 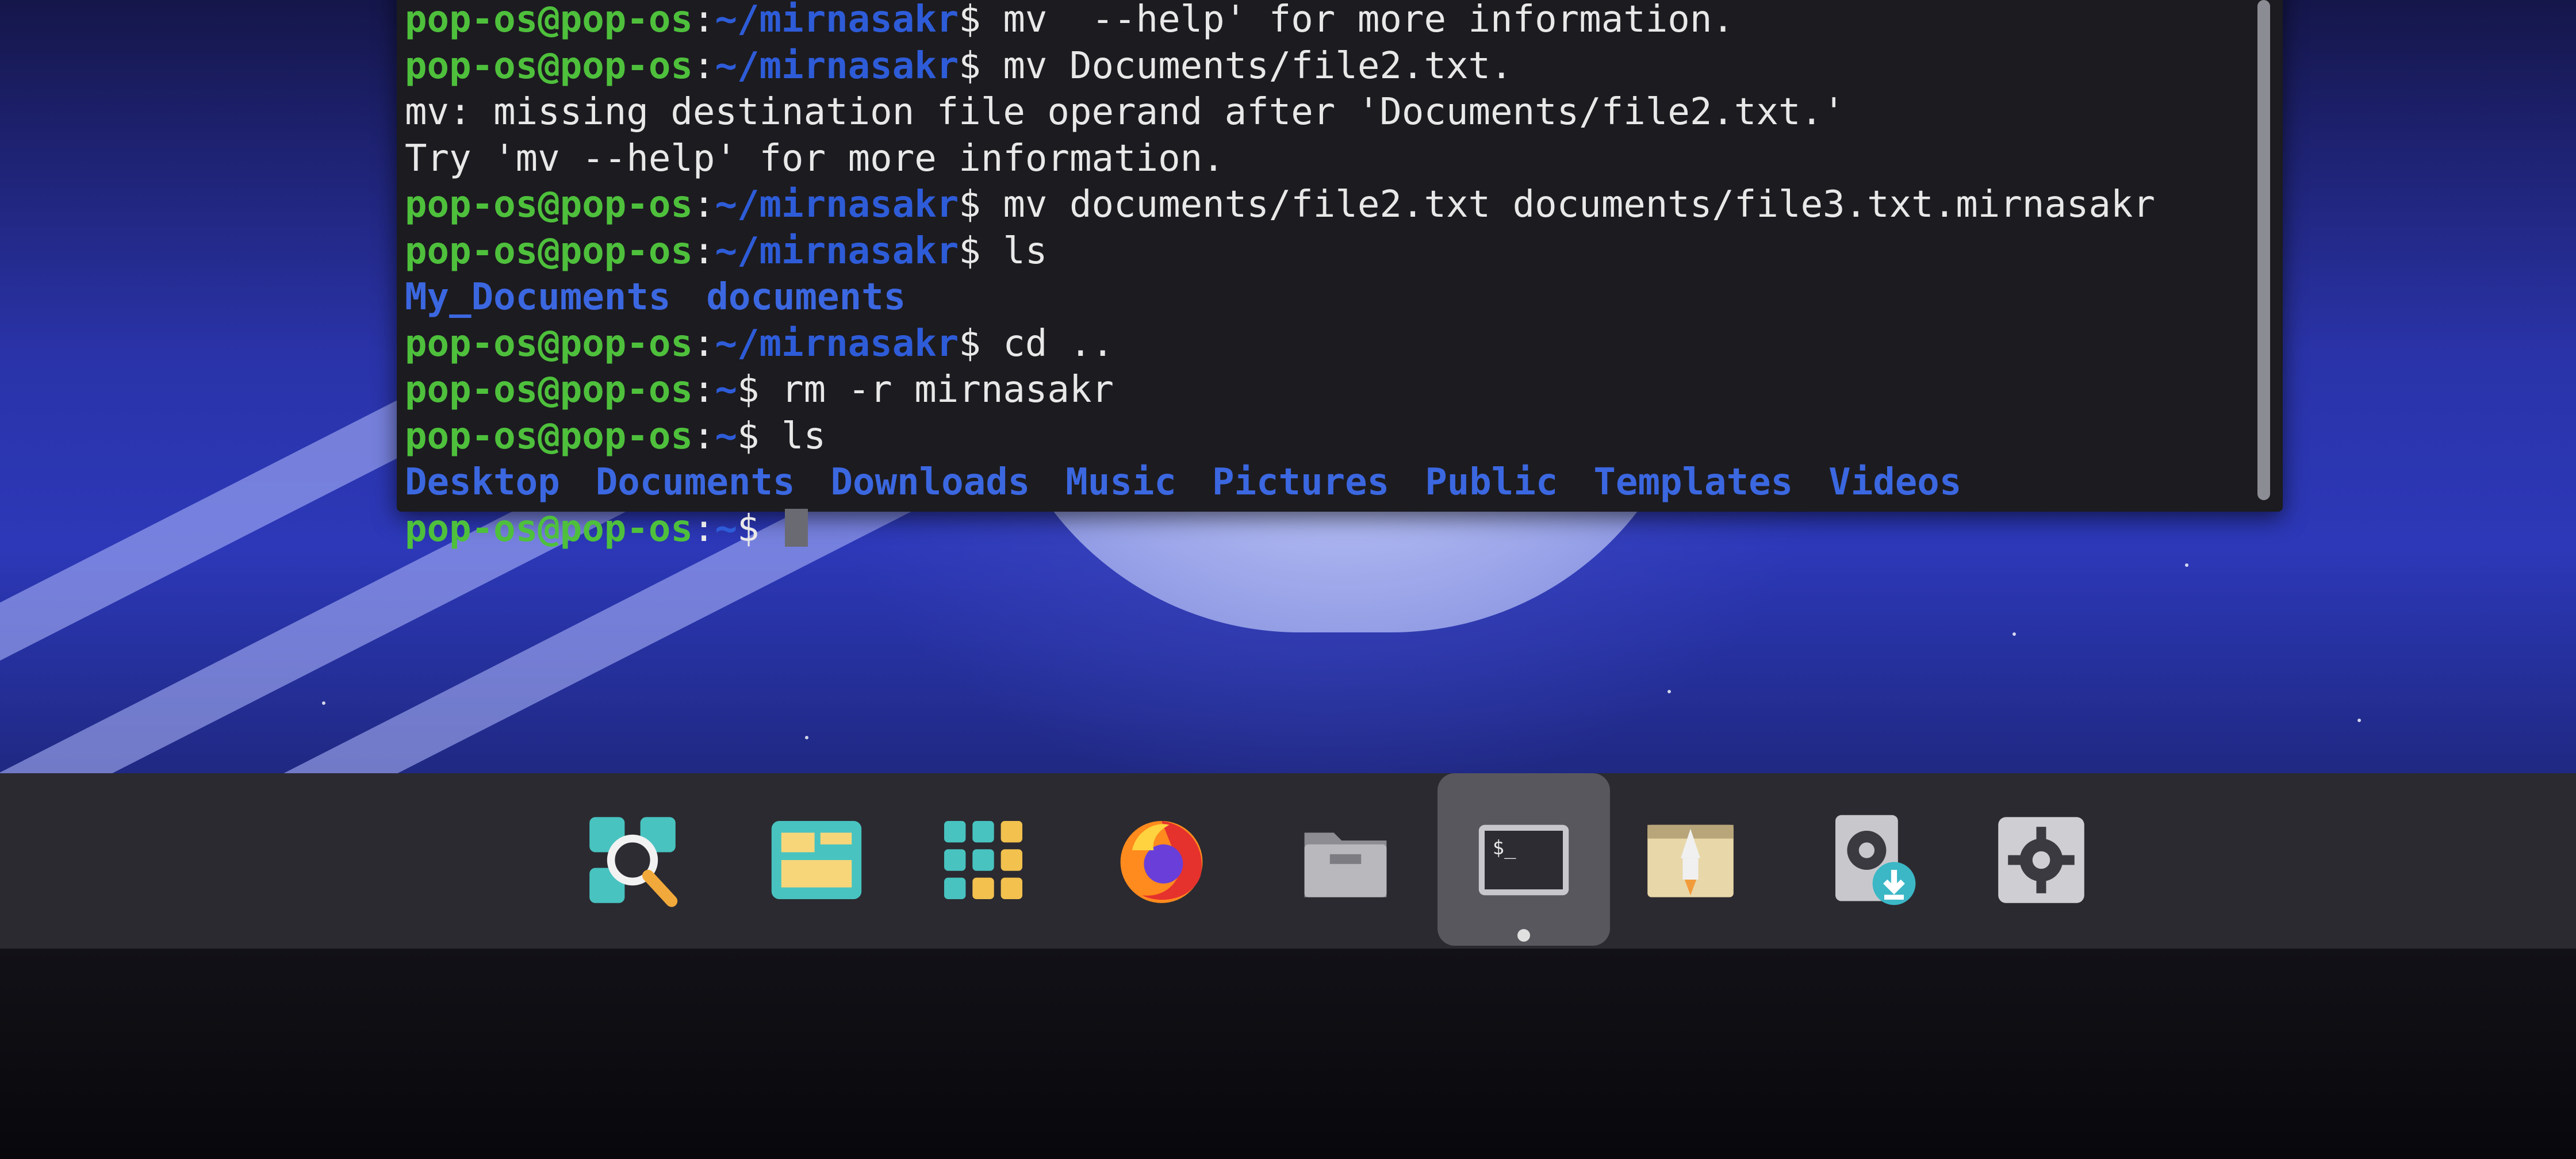 I want to click on directory-entry: Pictures, so click(x=1301, y=482).